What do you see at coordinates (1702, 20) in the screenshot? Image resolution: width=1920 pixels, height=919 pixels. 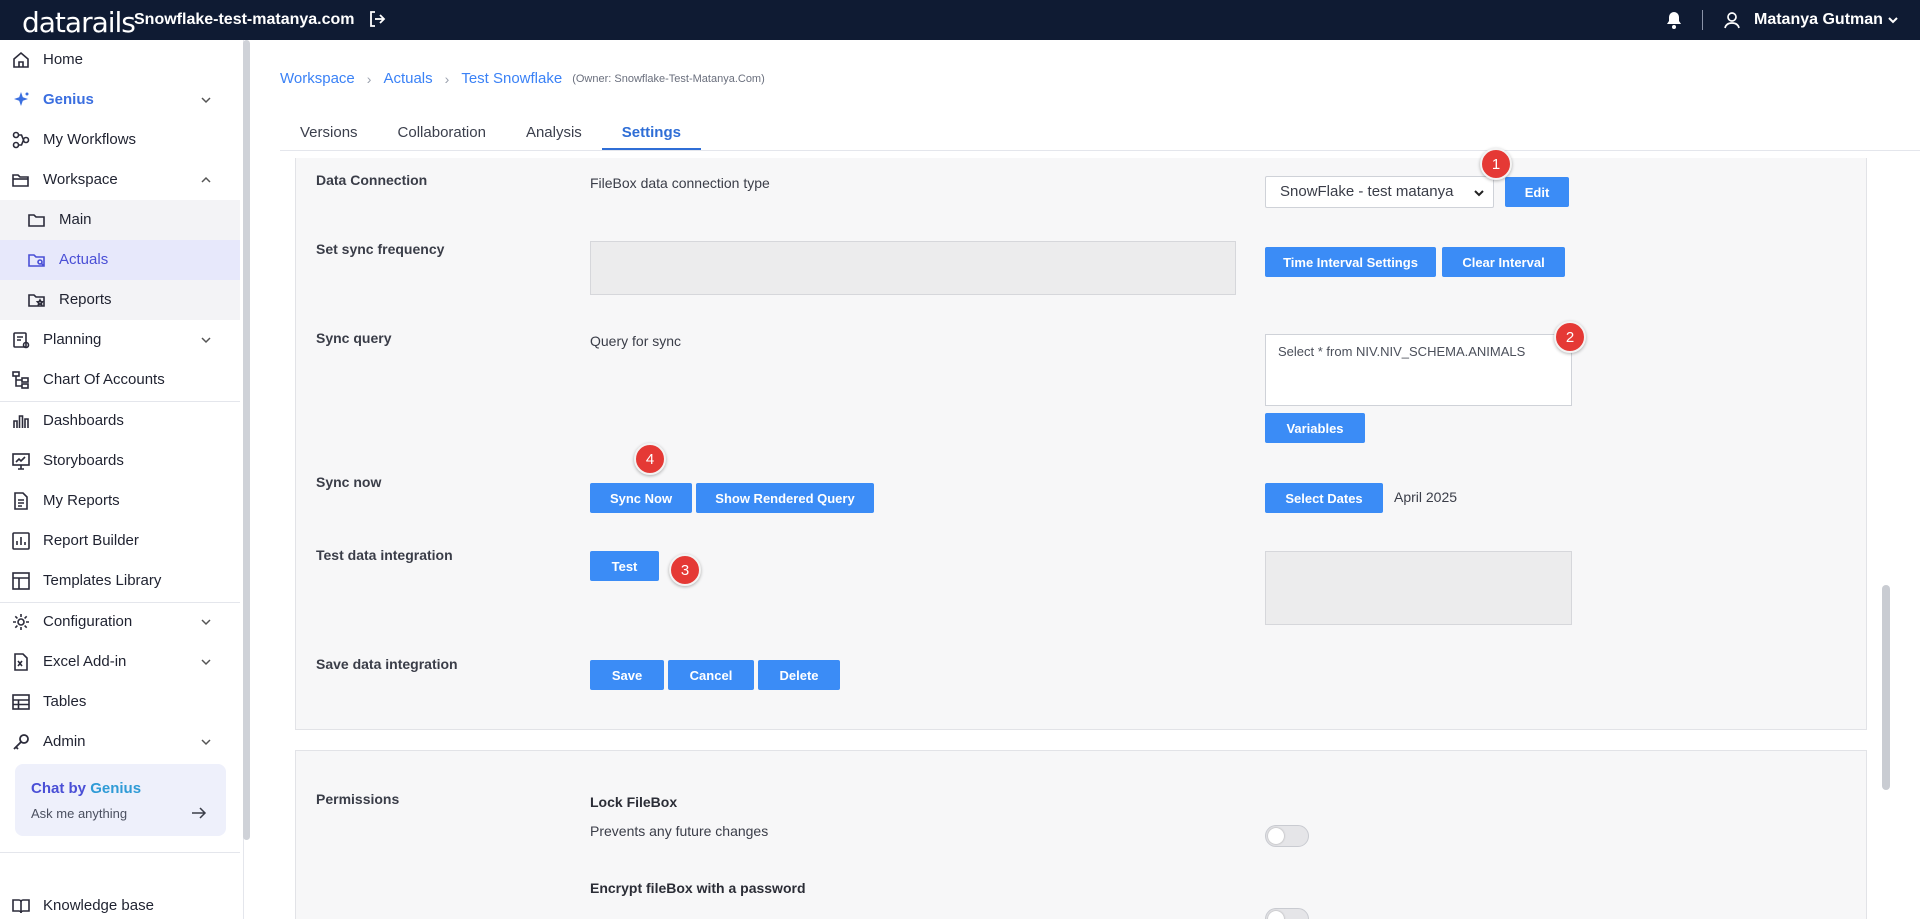 I see `top-divider` at bounding box center [1702, 20].